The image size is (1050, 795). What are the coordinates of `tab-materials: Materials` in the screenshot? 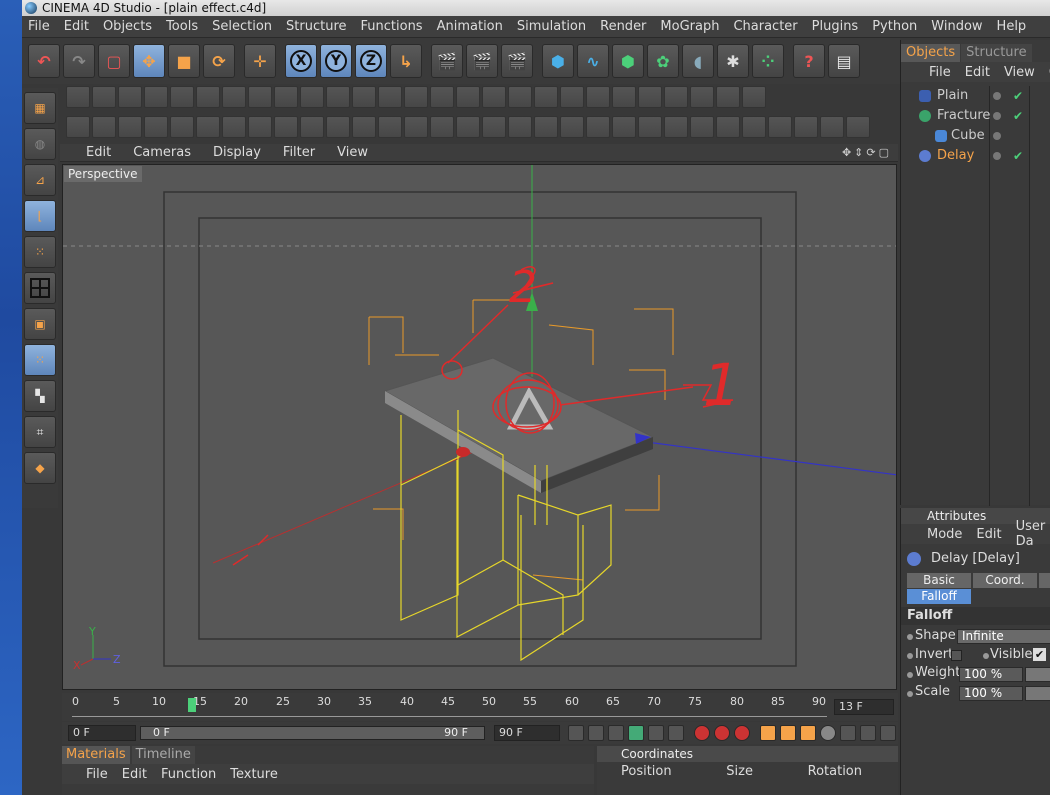 It's located at (96, 755).